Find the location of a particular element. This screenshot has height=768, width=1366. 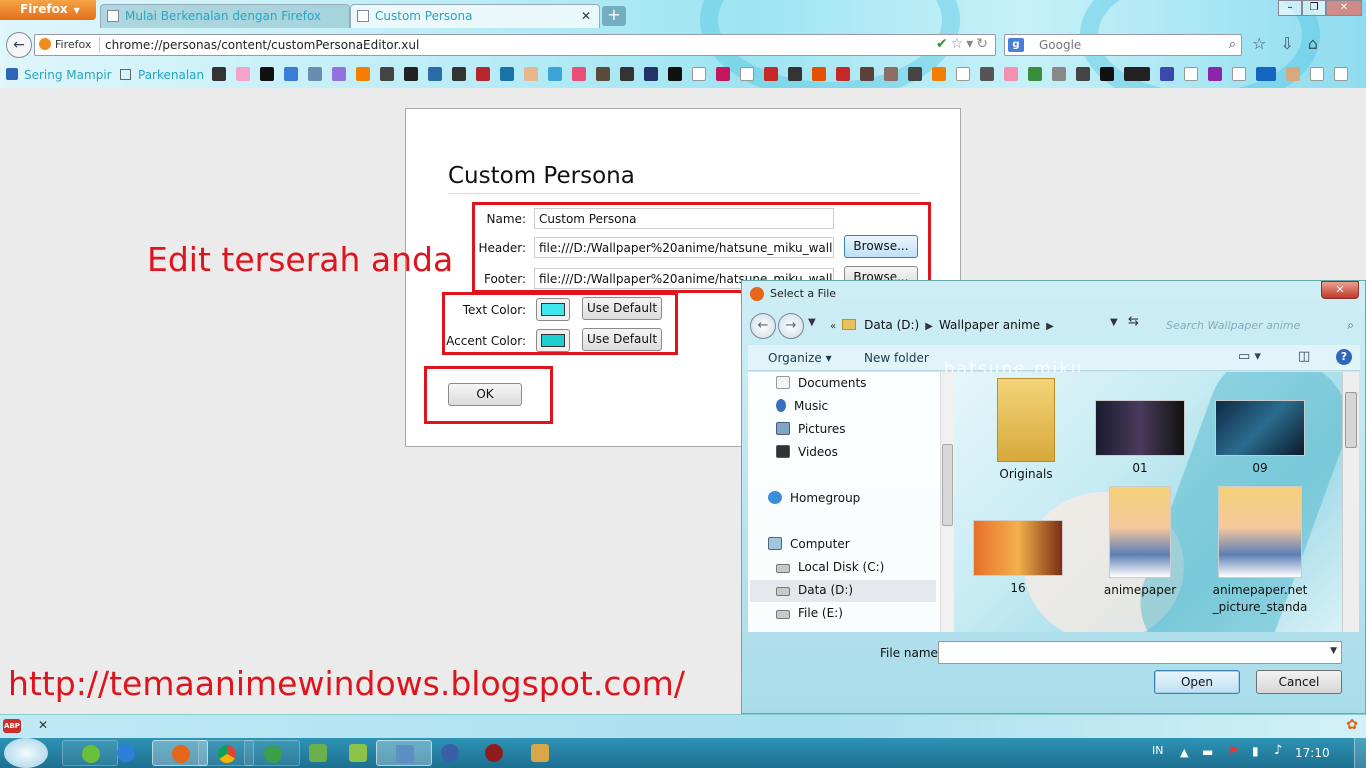

download-icon: ⇩ is located at coordinates (1293, 43).